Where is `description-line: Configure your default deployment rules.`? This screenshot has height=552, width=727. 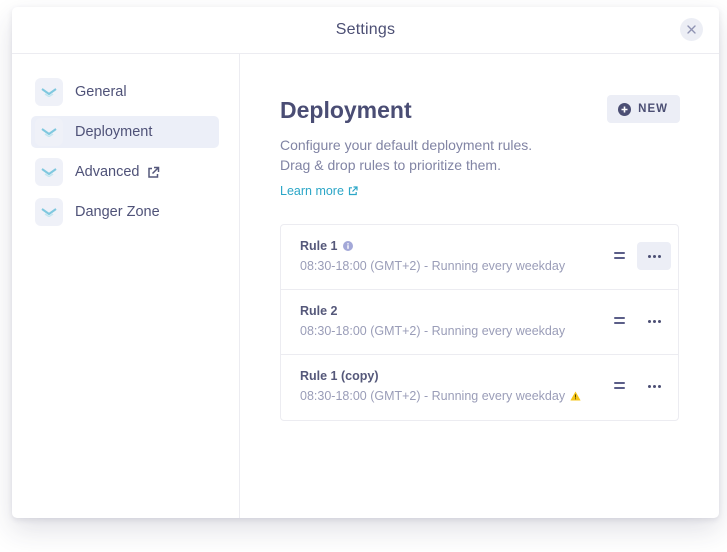 description-line: Configure your default deployment rules. is located at coordinates (406, 145).